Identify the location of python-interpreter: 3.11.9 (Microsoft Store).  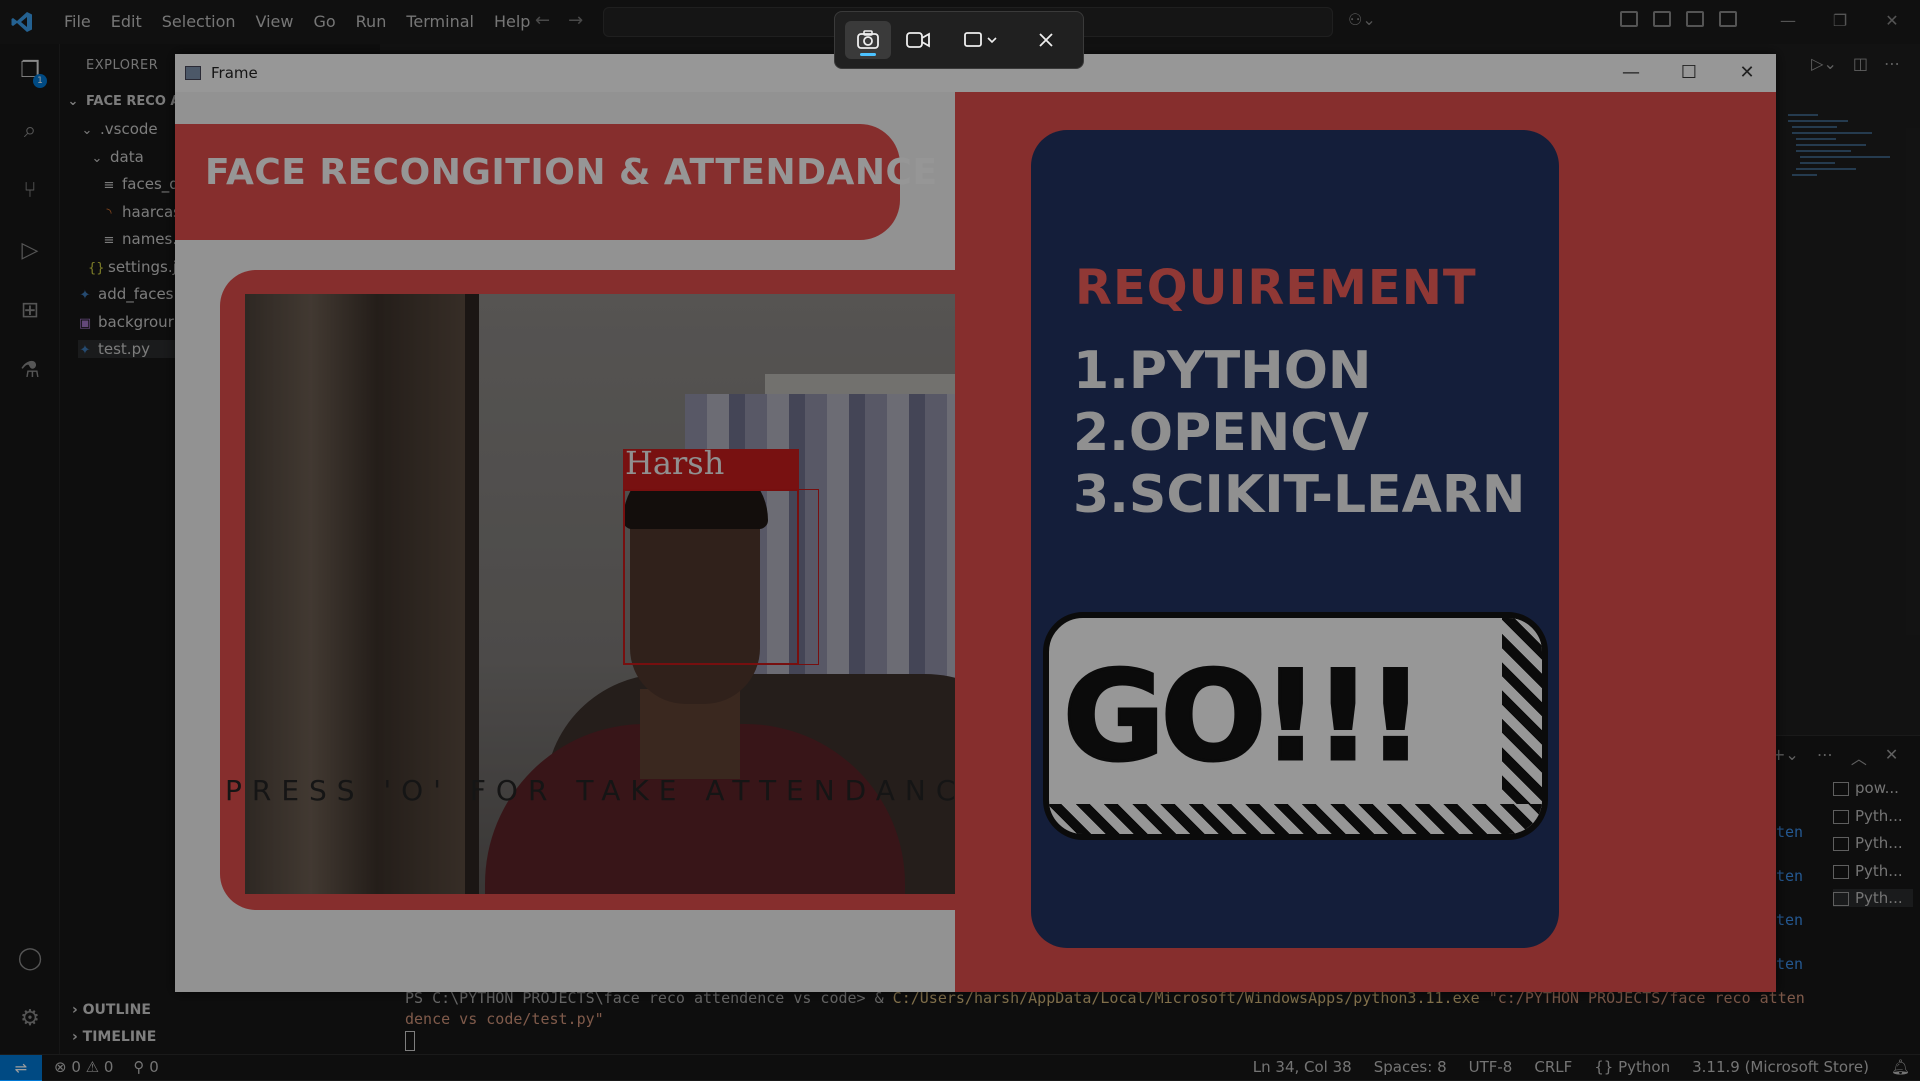
(1780, 1067).